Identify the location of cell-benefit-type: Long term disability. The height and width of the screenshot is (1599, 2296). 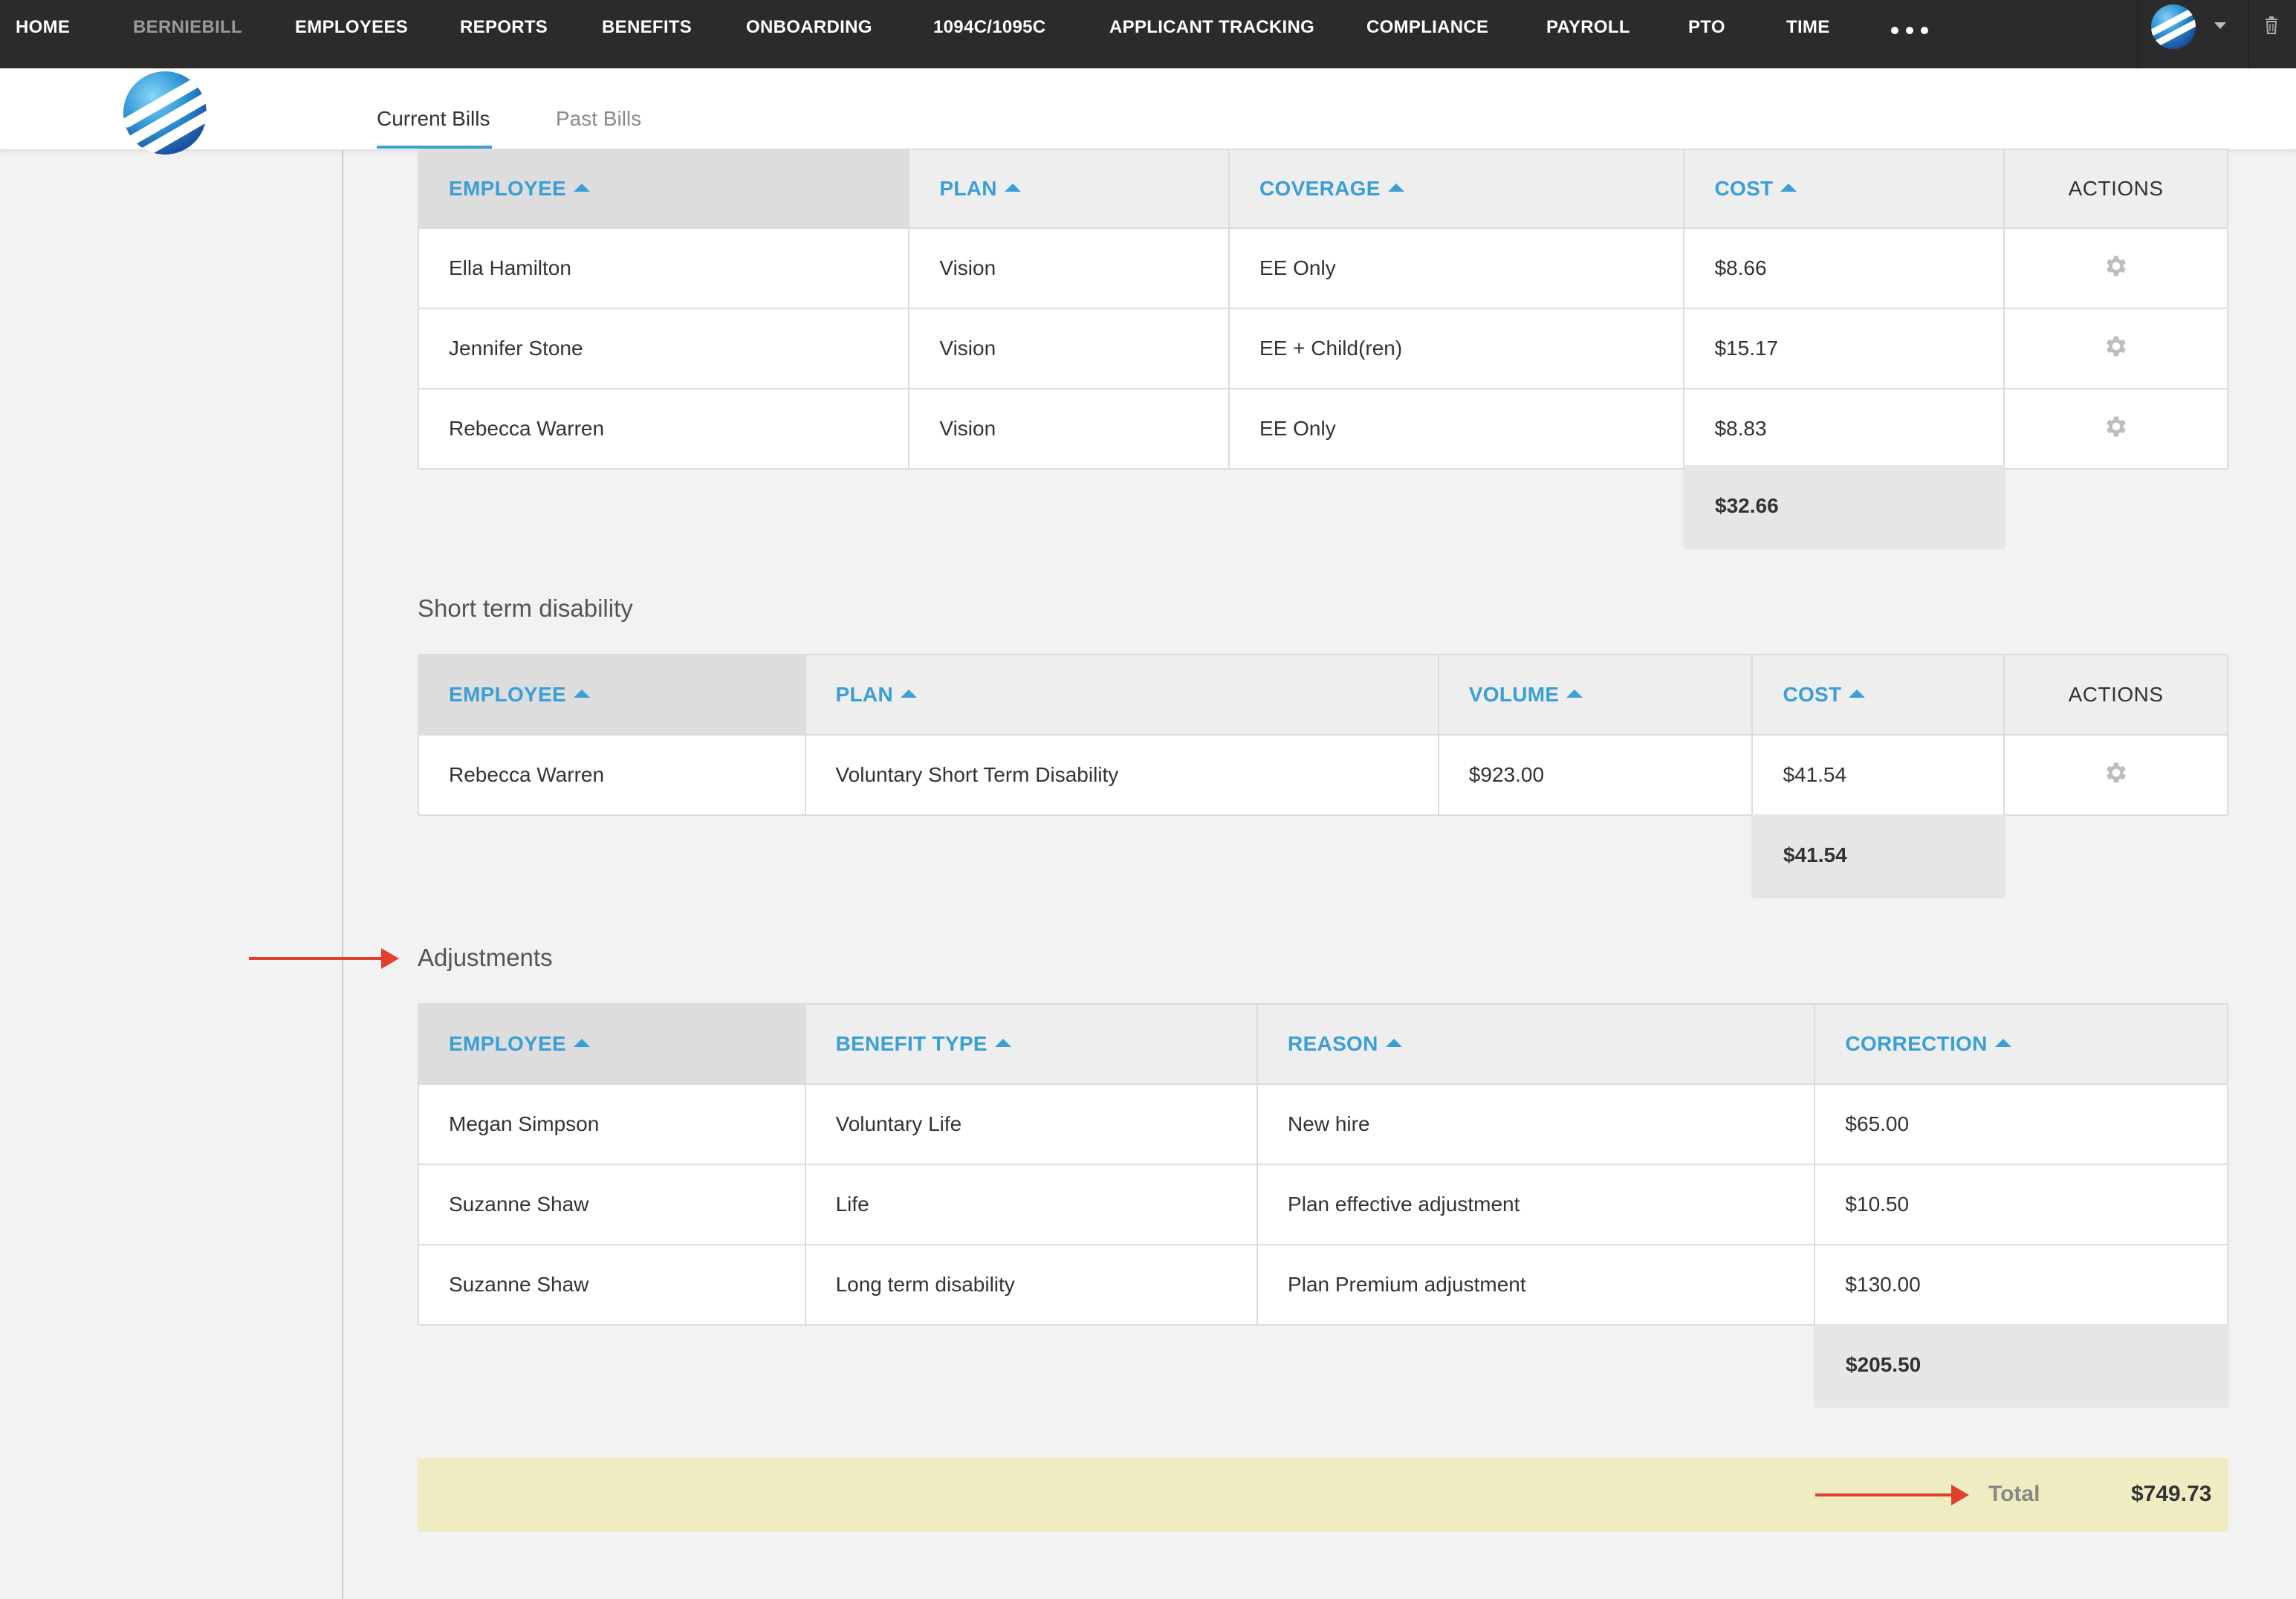
(1031, 1285).